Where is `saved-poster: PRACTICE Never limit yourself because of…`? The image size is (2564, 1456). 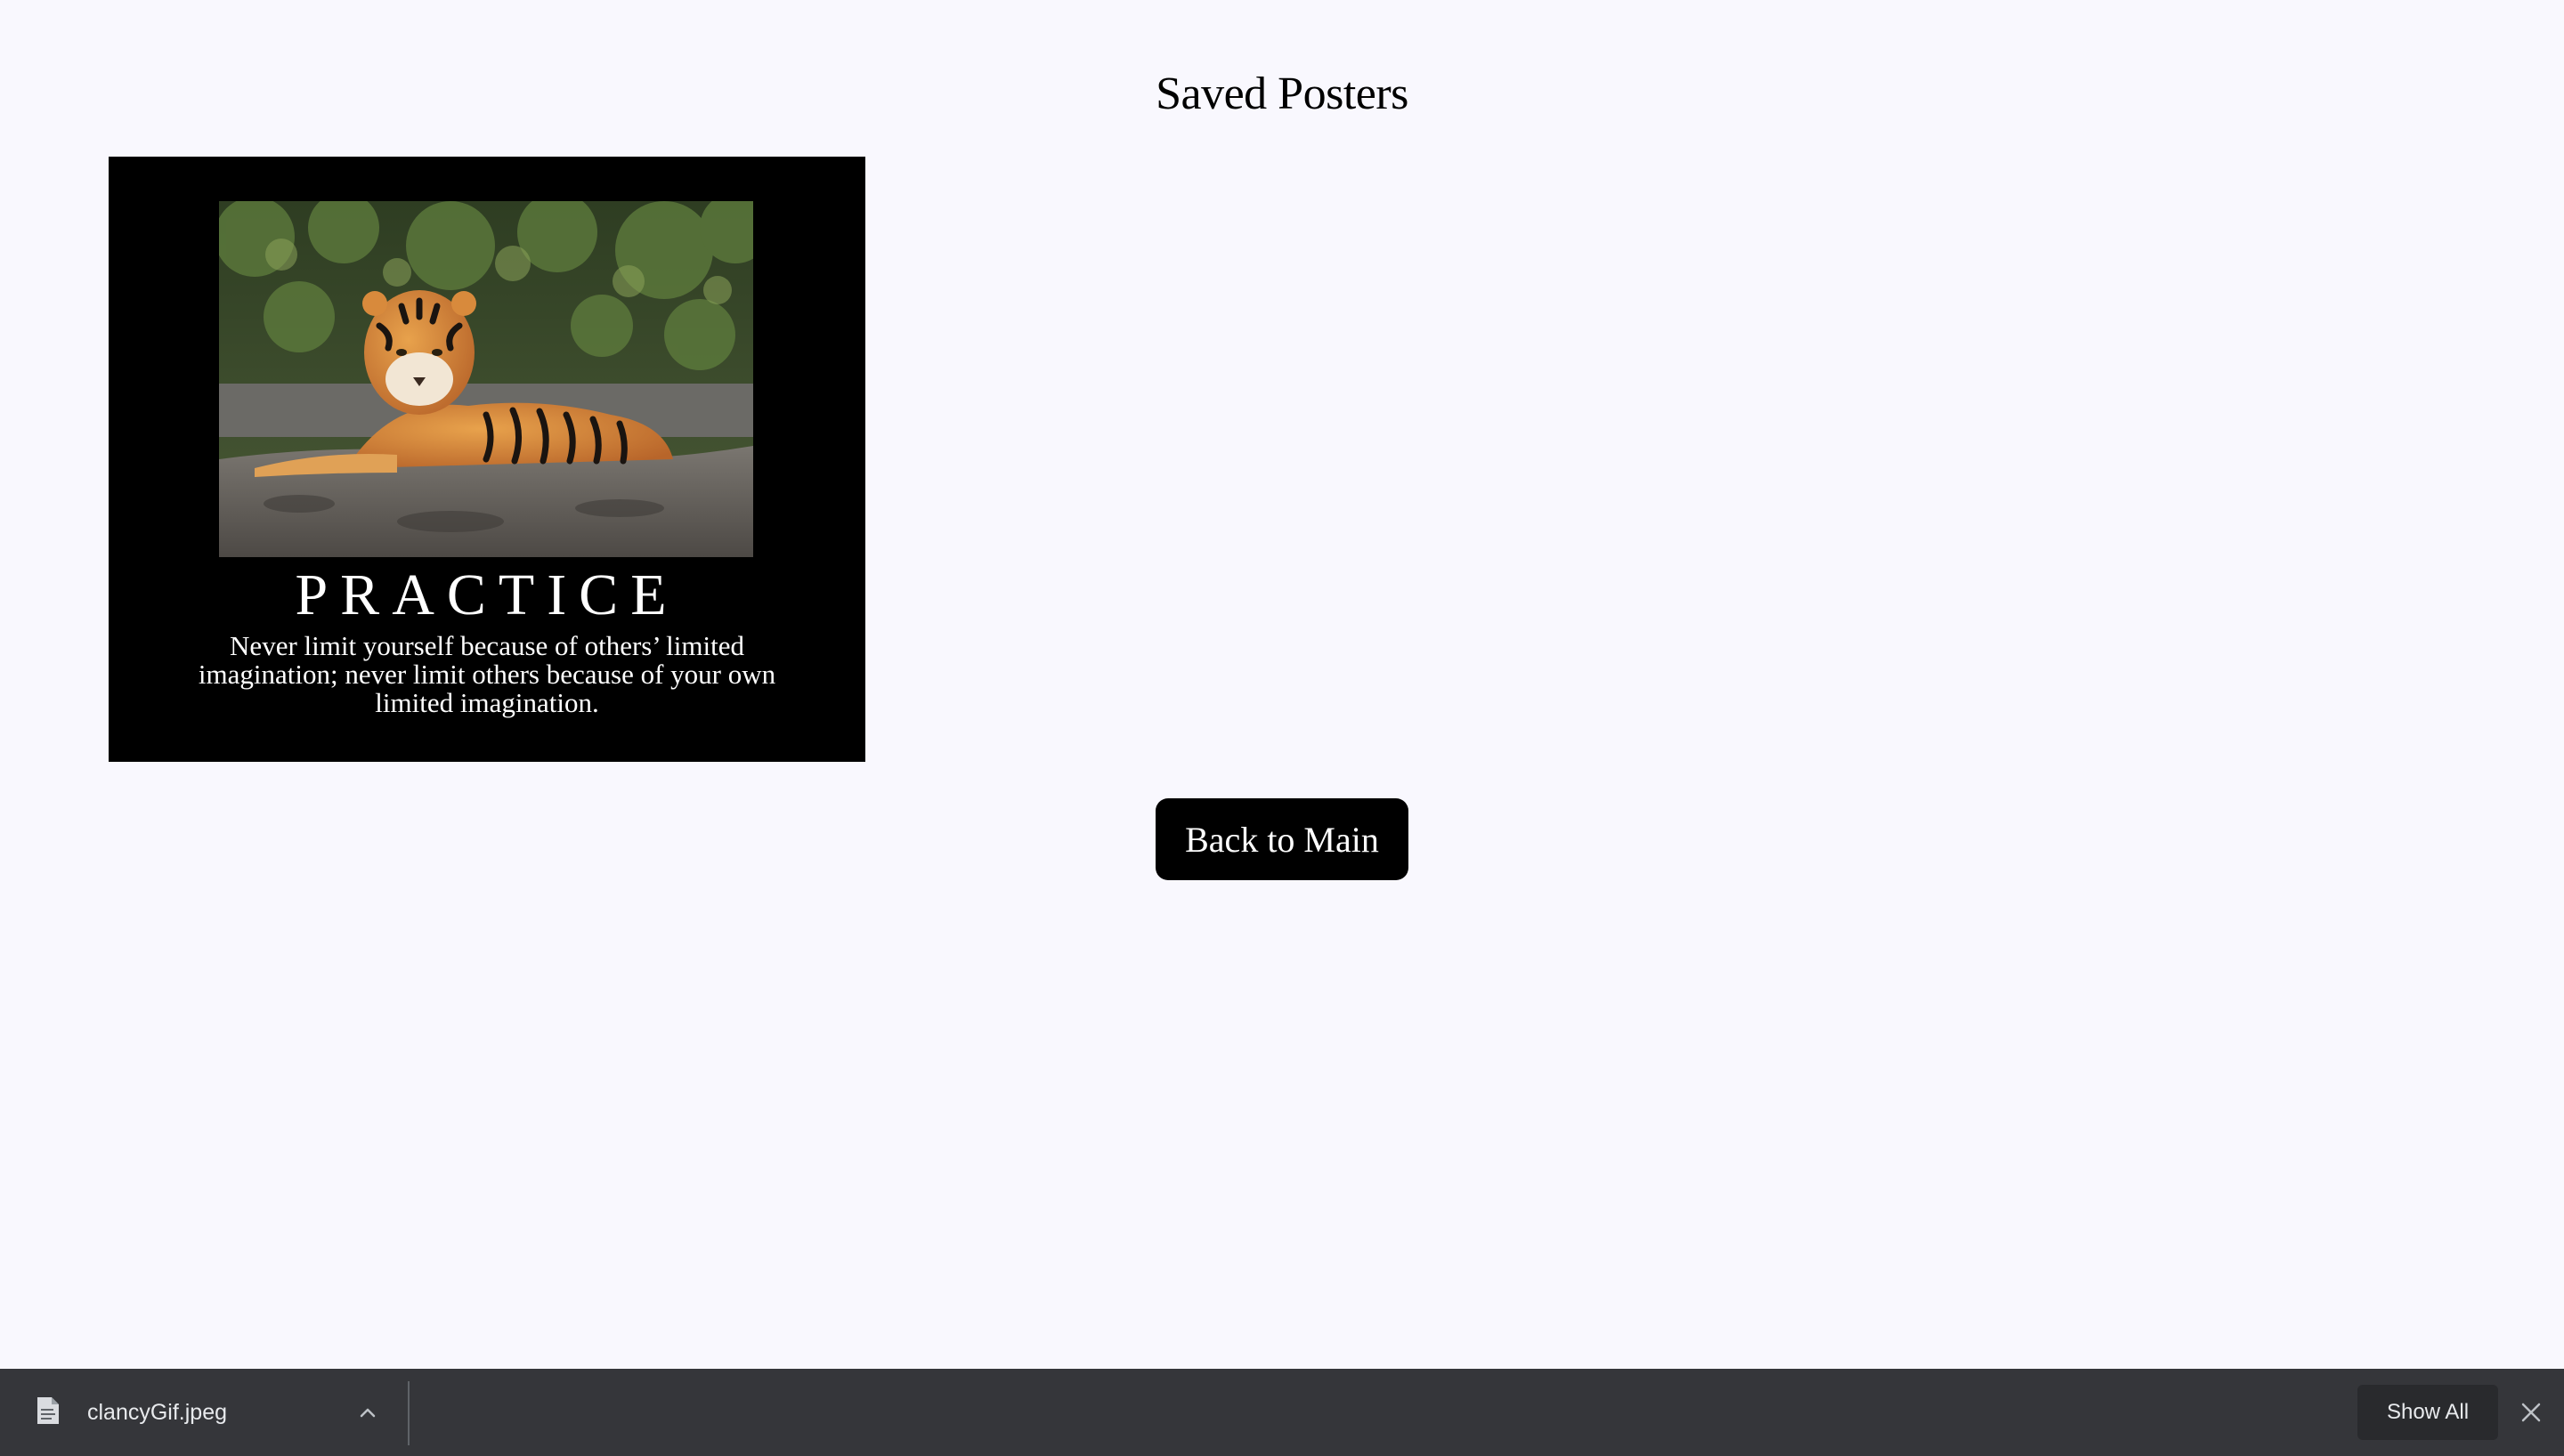
saved-poster: PRACTICE Never limit yourself because of… is located at coordinates (487, 459).